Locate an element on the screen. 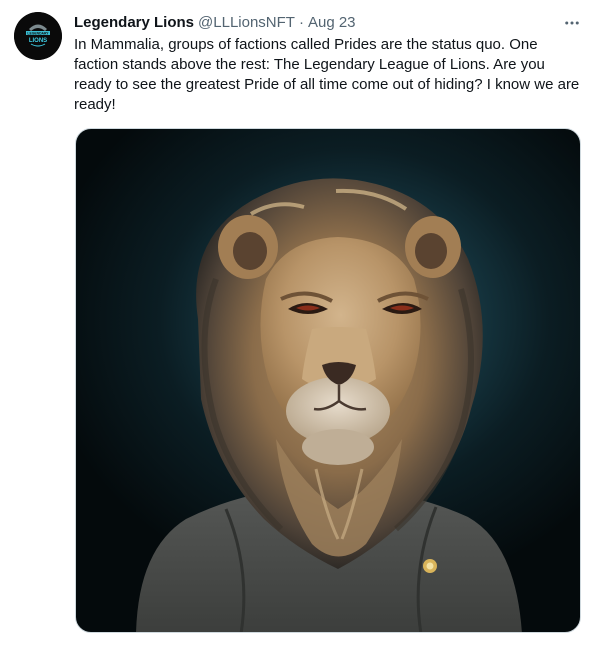 This screenshot has height=647, width=598. avatar: LEGENDARY LIONS is located at coordinates (38, 36).